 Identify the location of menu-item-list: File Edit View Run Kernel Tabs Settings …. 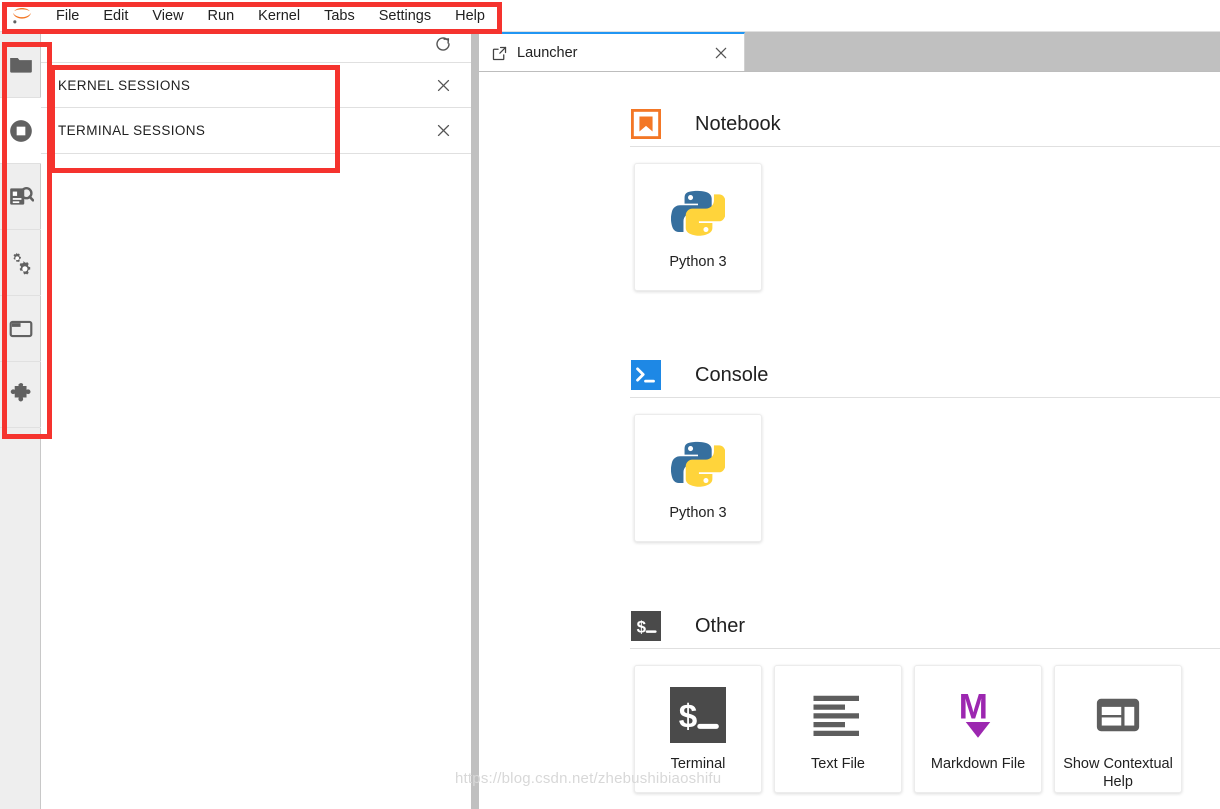
(270, 16).